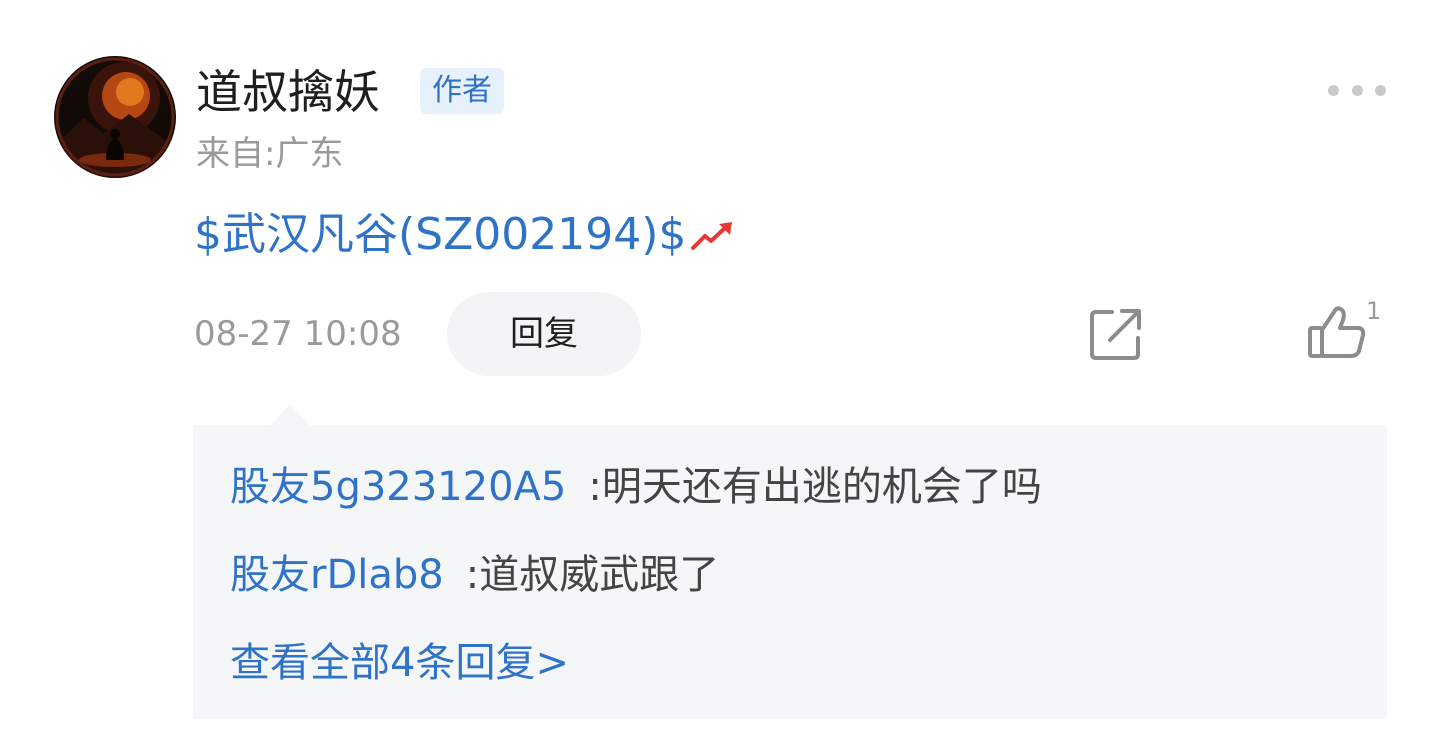 This screenshot has height=753, width=1440. I want to click on stock-link: $武汉凡谷(SZ002194)$, so click(465, 235).